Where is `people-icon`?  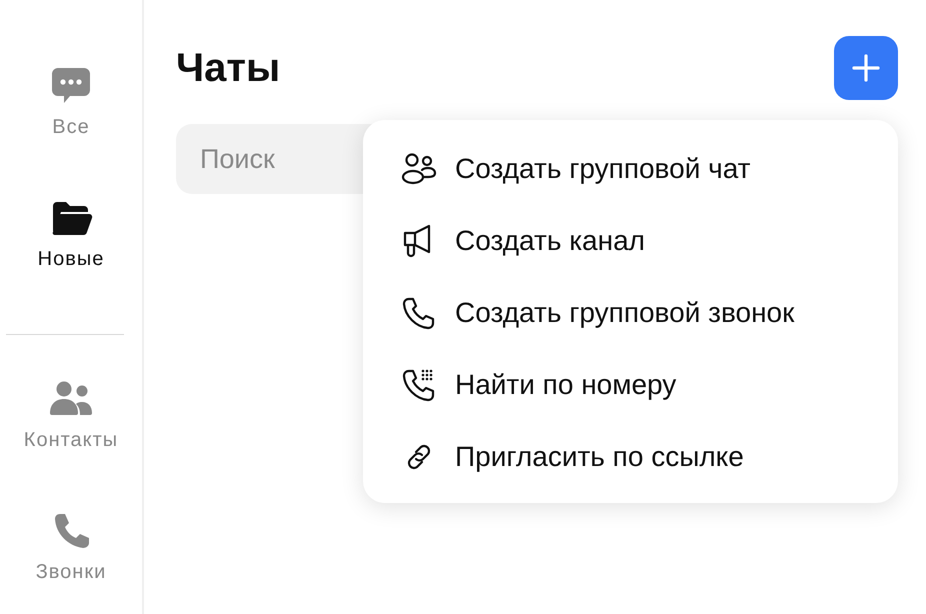 people-icon is located at coordinates (419, 169).